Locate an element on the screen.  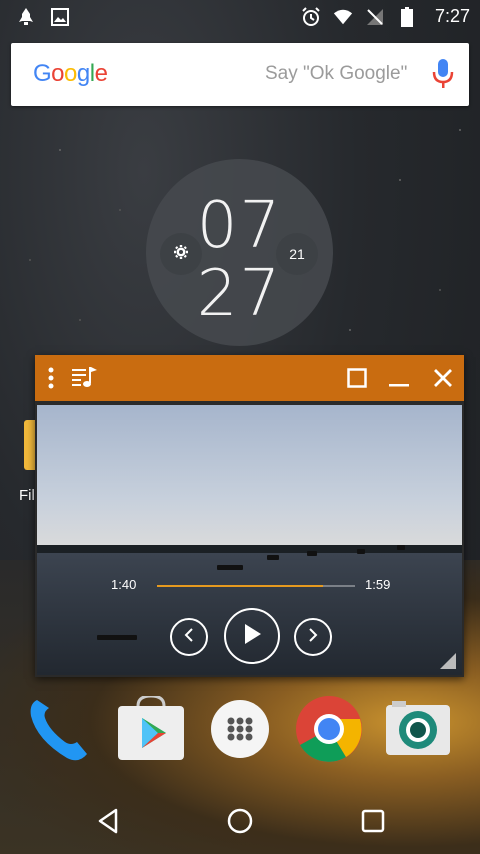
playlist-icon is located at coordinates (85, 378).